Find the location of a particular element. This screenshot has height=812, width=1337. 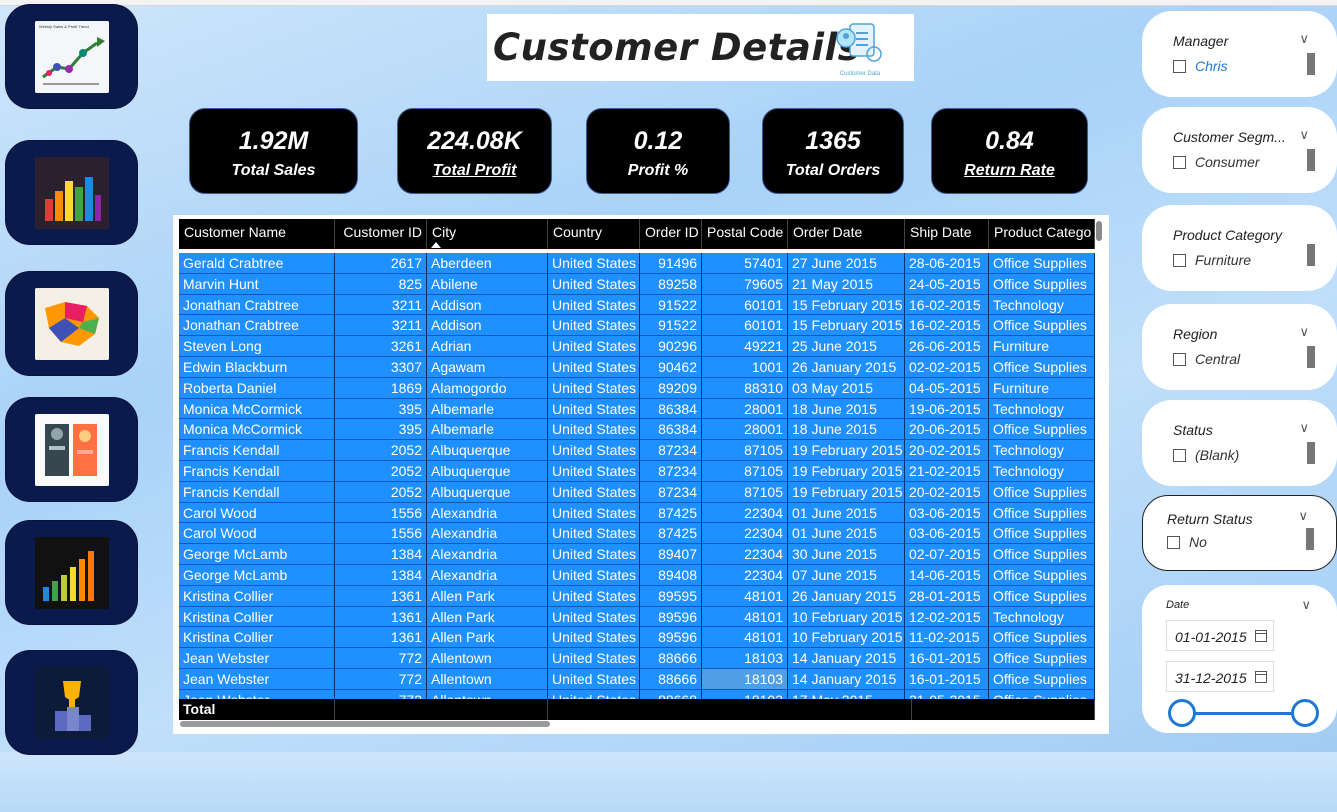

table-cell: Adrian is located at coordinates (487, 346).